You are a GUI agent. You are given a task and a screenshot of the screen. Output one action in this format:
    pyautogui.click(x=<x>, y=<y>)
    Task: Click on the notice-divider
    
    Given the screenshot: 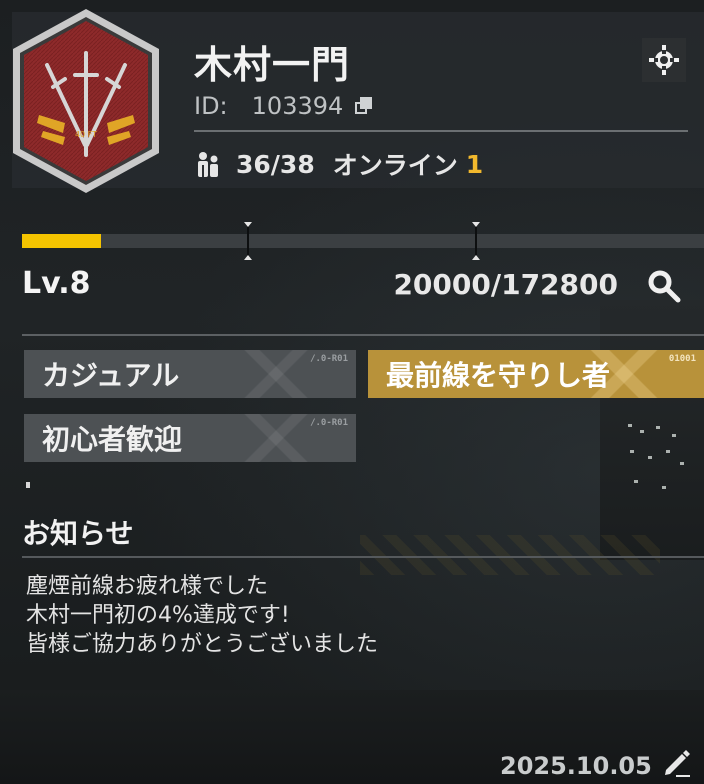 What is the action you would take?
    pyautogui.click(x=363, y=557)
    